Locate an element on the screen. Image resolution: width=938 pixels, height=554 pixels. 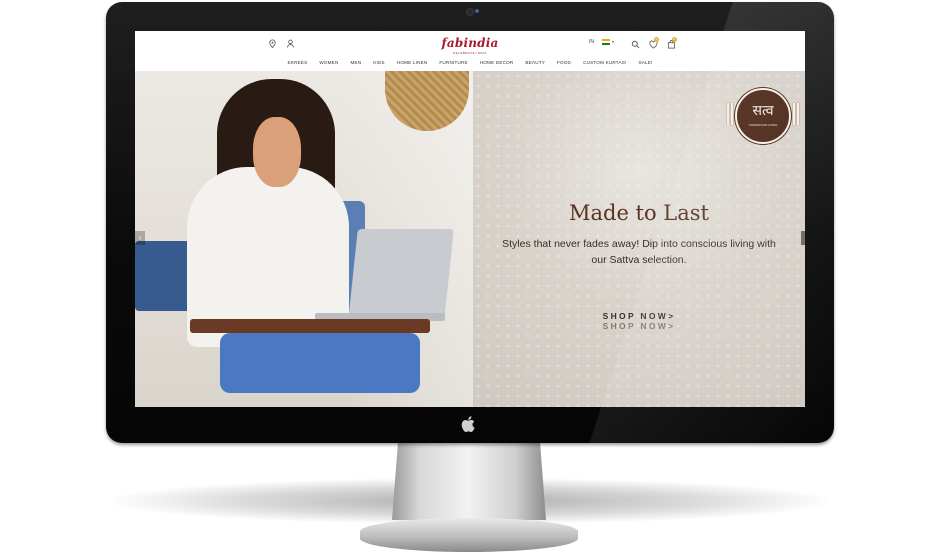
carousel-prev-arrow-icon: ‹ is located at coordinates (140, 238).